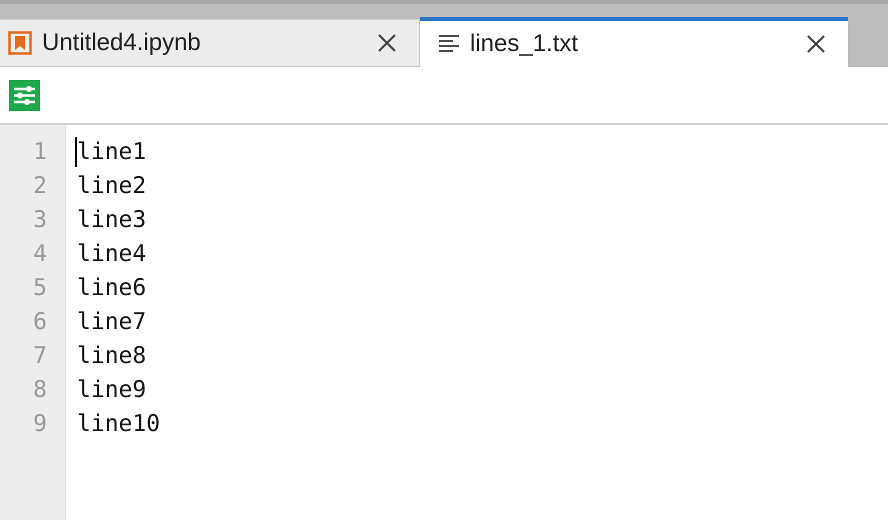 This screenshot has width=888, height=520. What do you see at coordinates (24, 95) in the screenshot?
I see `settings-sliders-icon` at bounding box center [24, 95].